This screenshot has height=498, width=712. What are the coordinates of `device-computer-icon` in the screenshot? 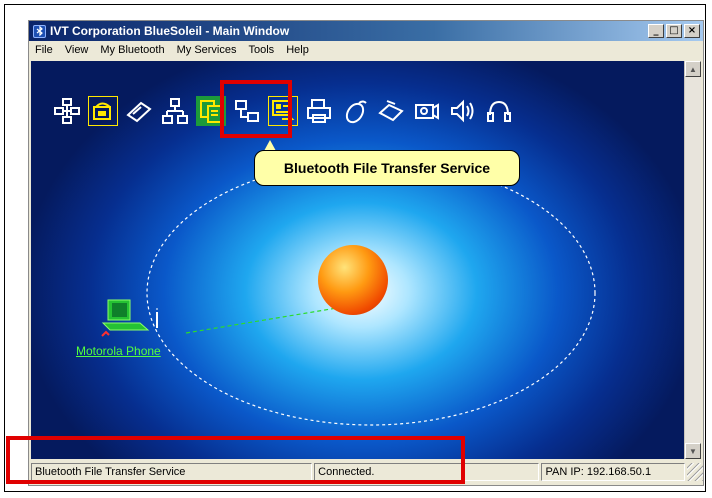 It's located at (129, 318).